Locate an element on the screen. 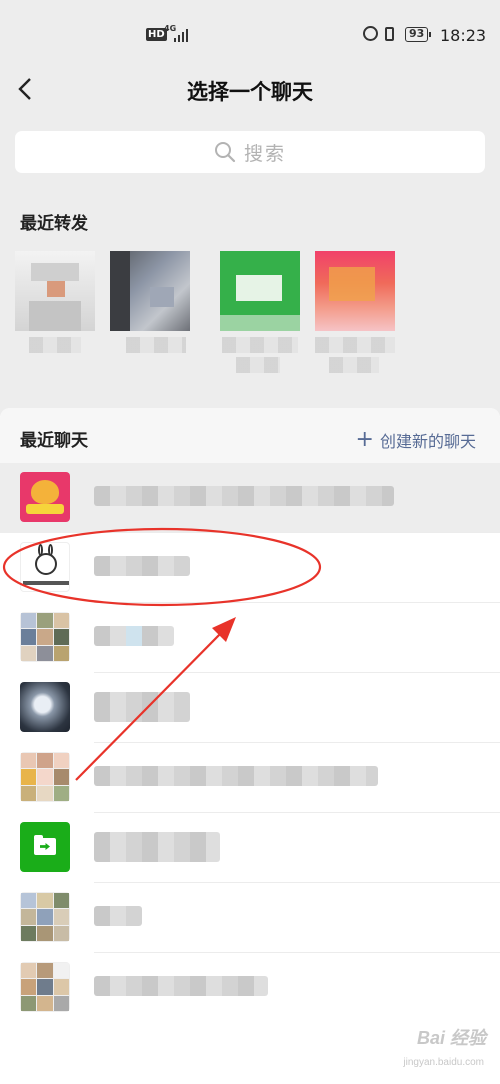 Image resolution: width=500 pixels, height=1084 pixels. create-new-chat-label: 创建新的聊天 is located at coordinates (427, 441).